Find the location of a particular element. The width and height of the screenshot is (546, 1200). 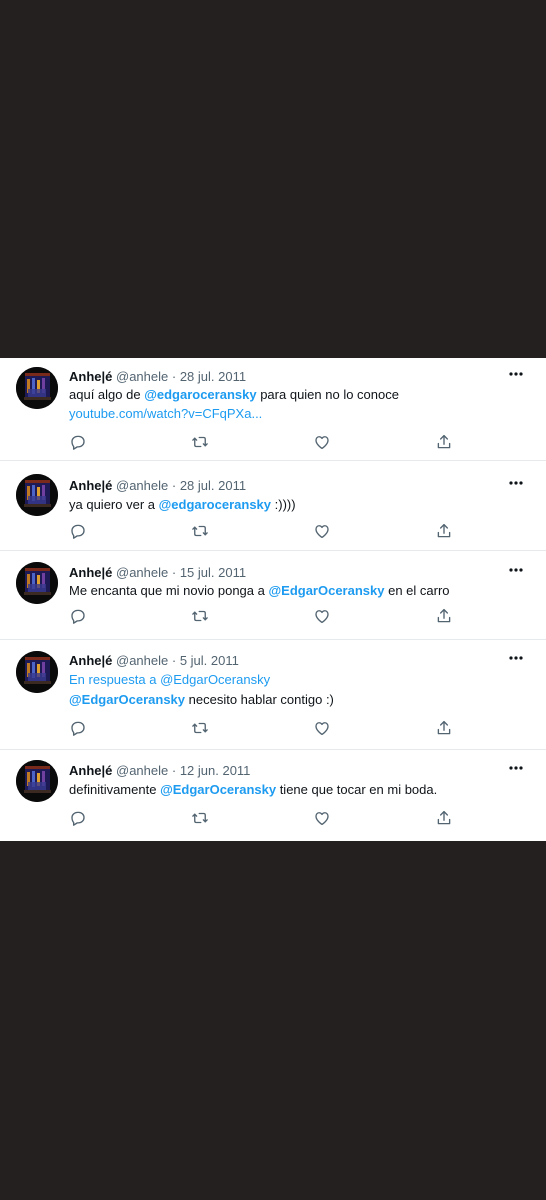

tweet-date: · 15 jul. 2011 is located at coordinates (209, 572).